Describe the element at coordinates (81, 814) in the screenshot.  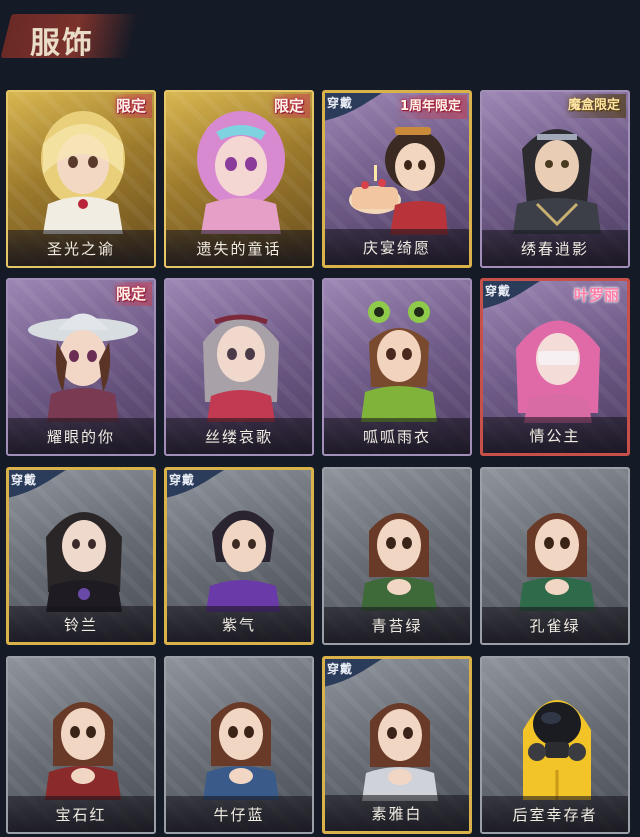
I see `costume-name: 宝石红` at that location.